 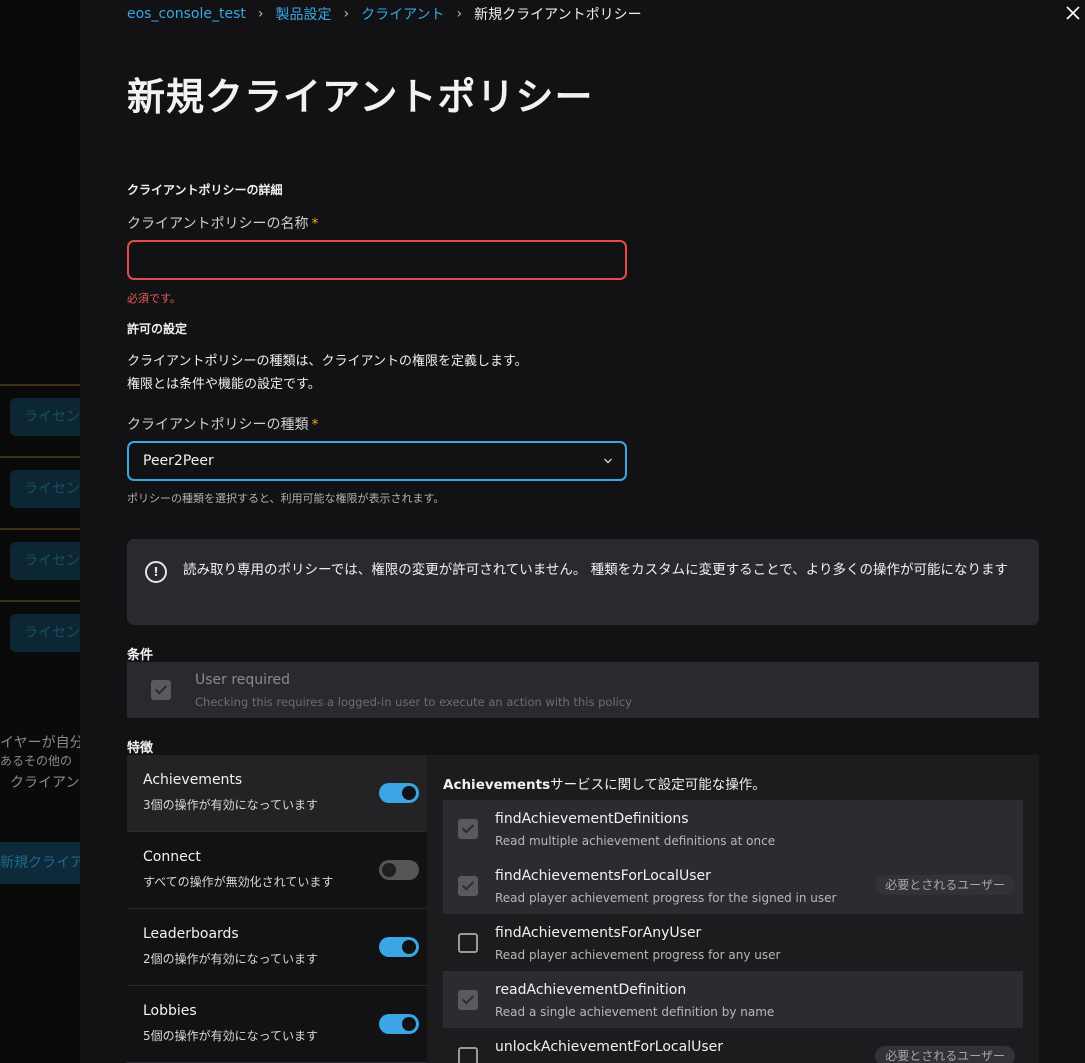 What do you see at coordinates (186, 14) in the screenshot?
I see `breadcrumb-link-project: eos_console_test` at bounding box center [186, 14].